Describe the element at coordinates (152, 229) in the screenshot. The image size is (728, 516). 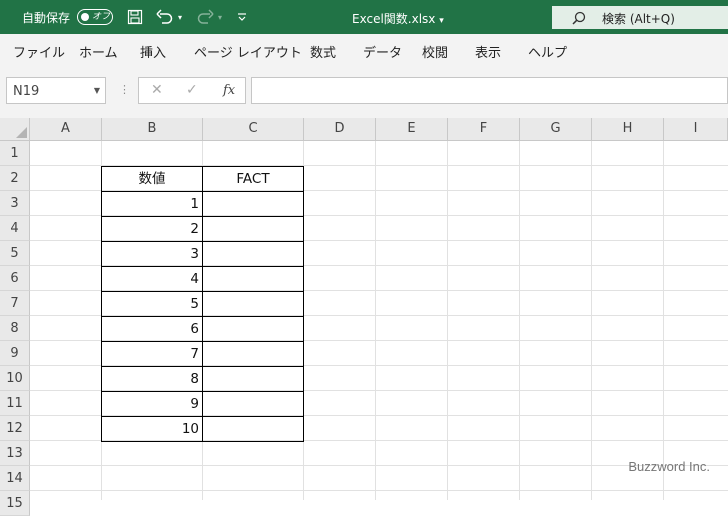
I see `cell-b4: 2` at that location.